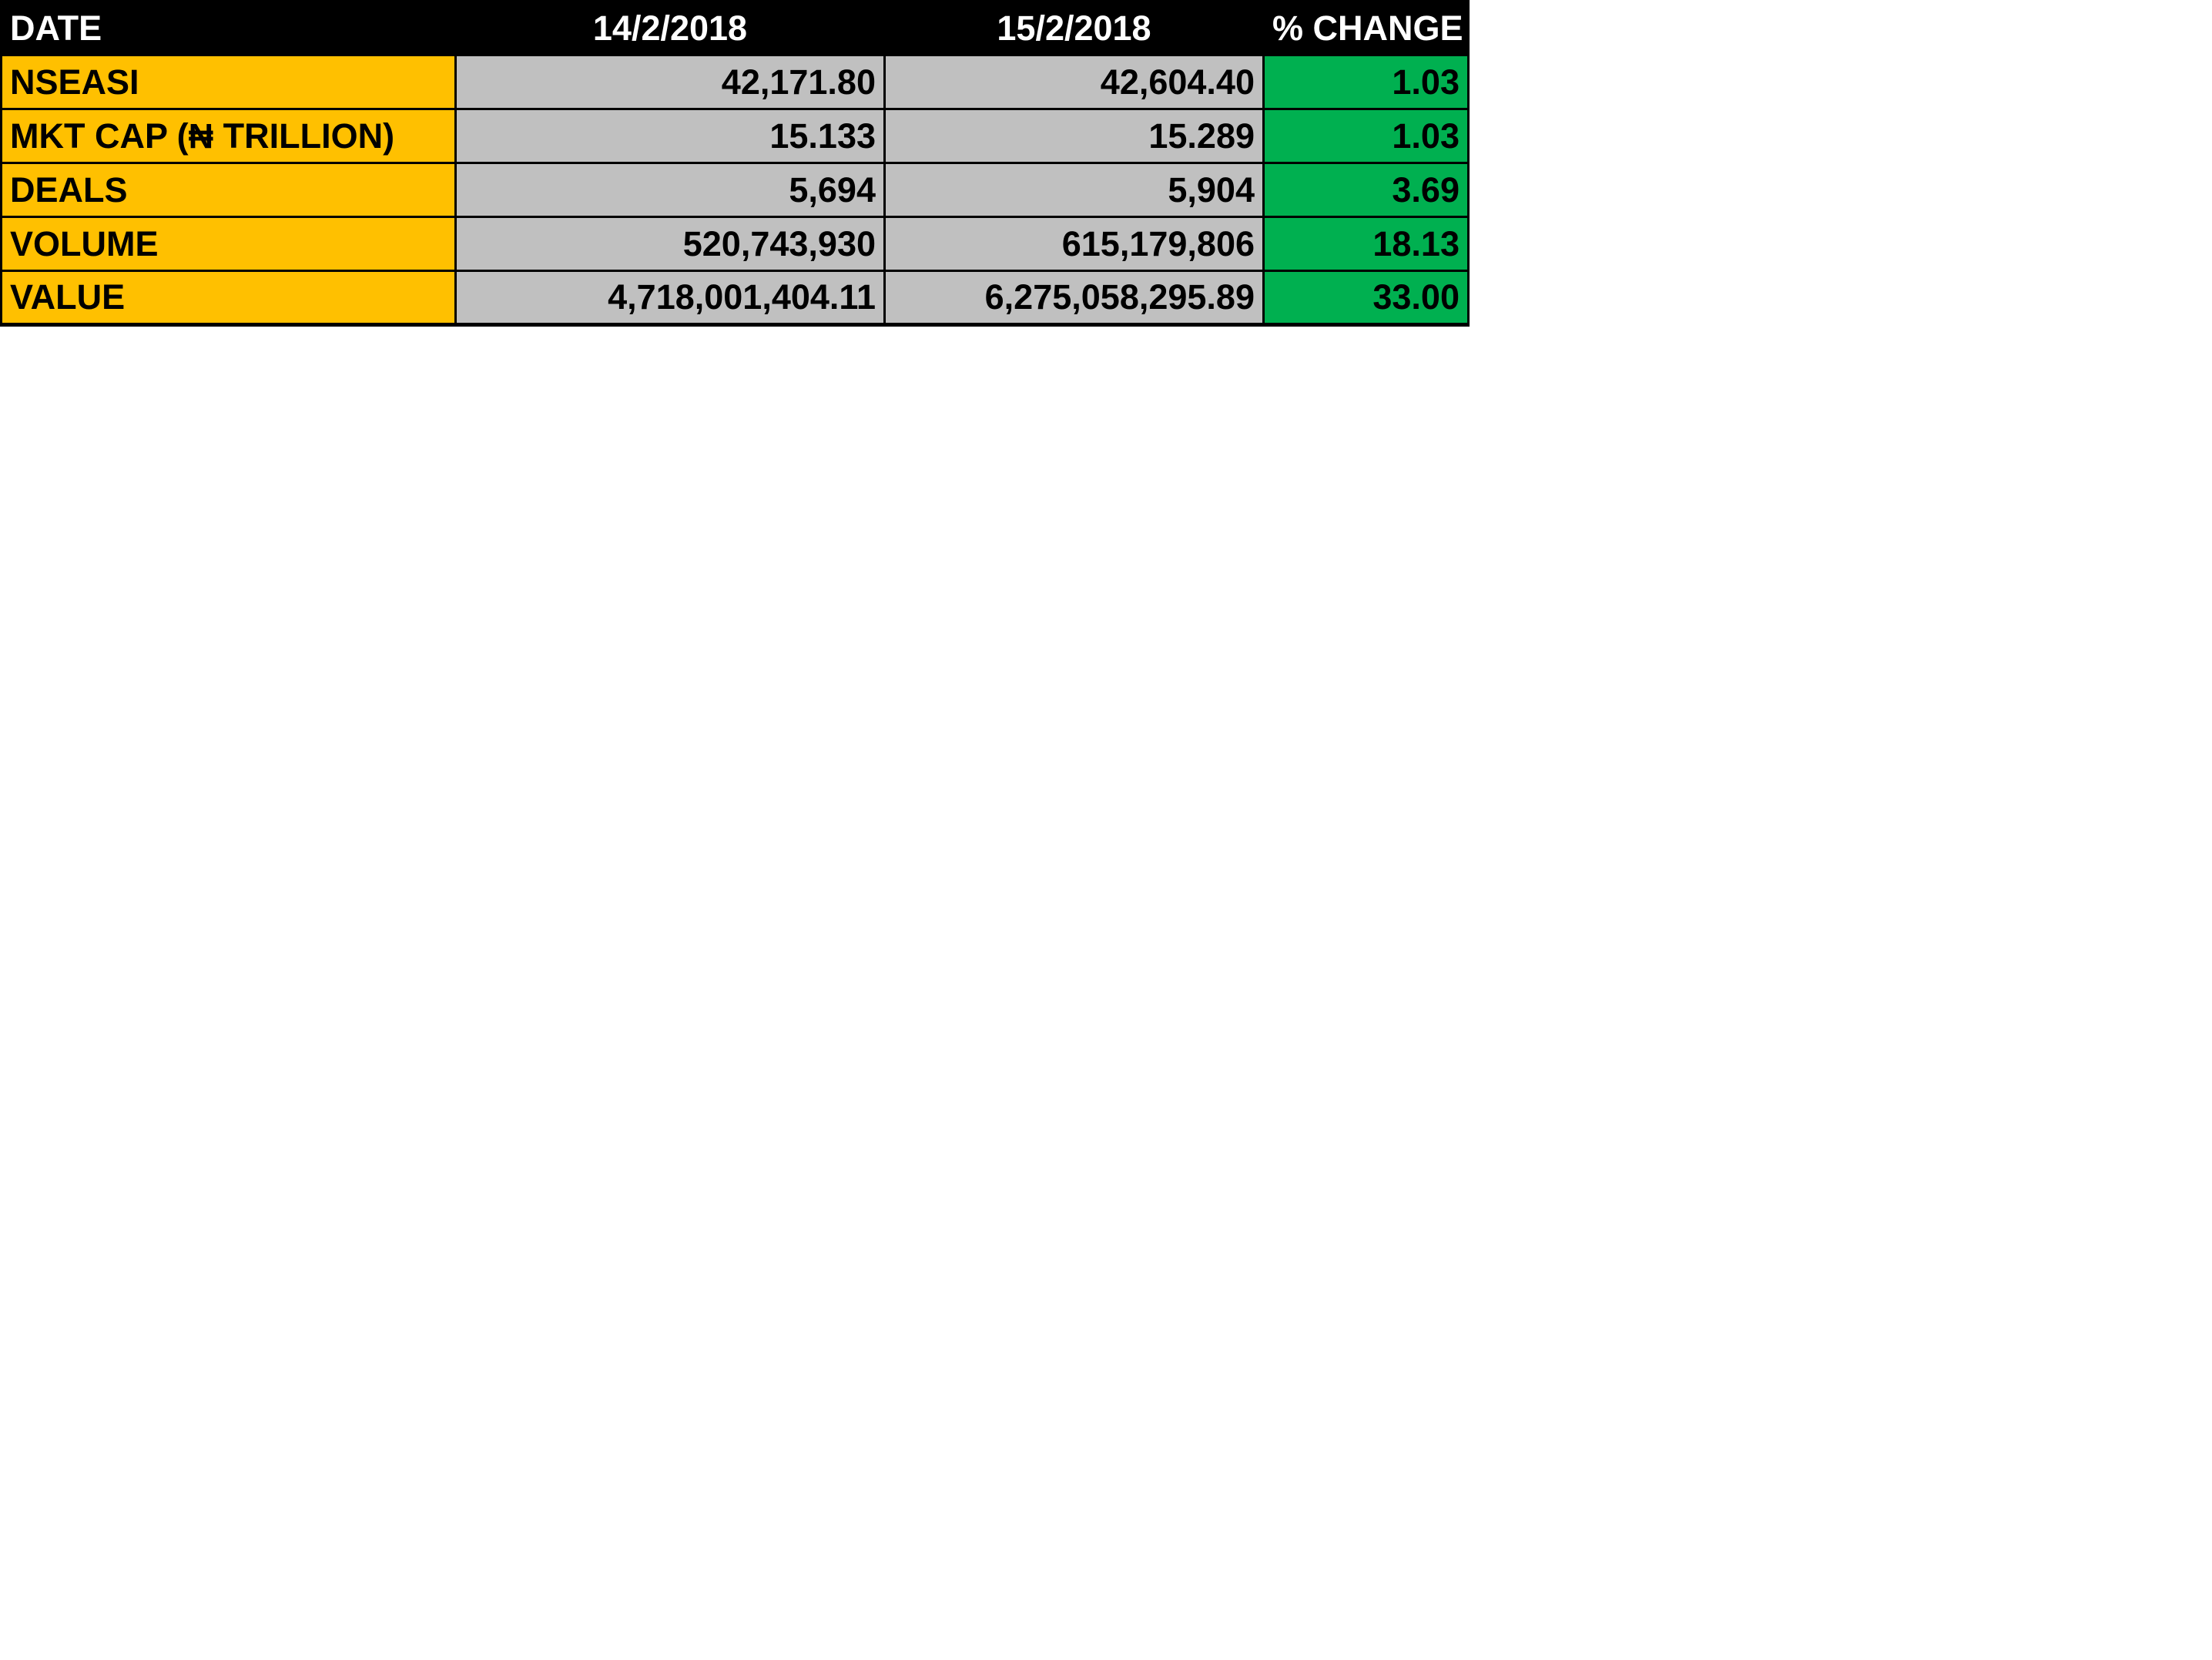  I want to click on value-cell: 15.133, so click(670, 136).